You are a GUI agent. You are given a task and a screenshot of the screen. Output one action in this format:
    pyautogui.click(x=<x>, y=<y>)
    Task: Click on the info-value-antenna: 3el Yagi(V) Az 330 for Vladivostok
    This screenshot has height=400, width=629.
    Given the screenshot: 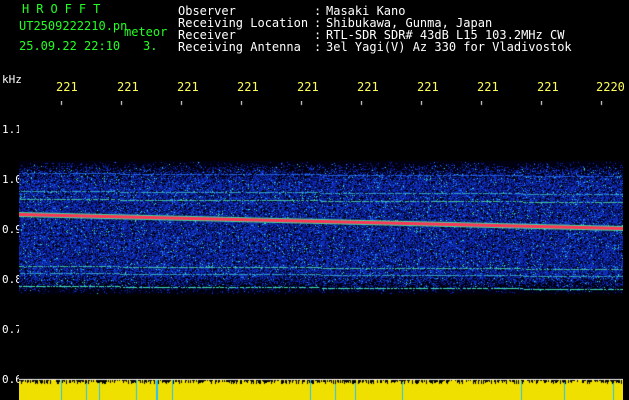 What is the action you would take?
    pyautogui.click(x=449, y=47)
    